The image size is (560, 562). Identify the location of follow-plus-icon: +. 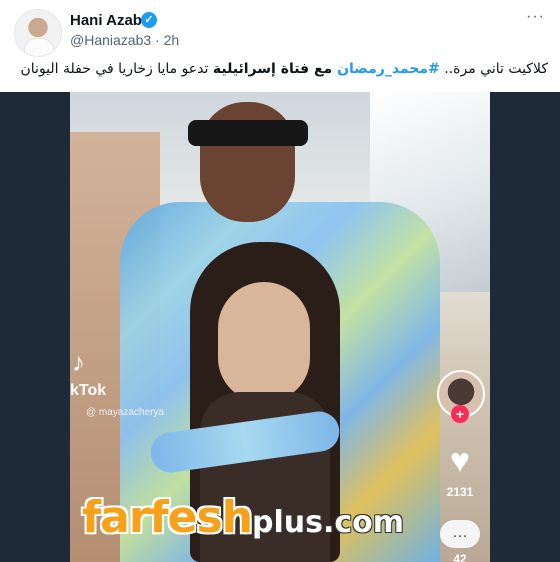
(460, 414).